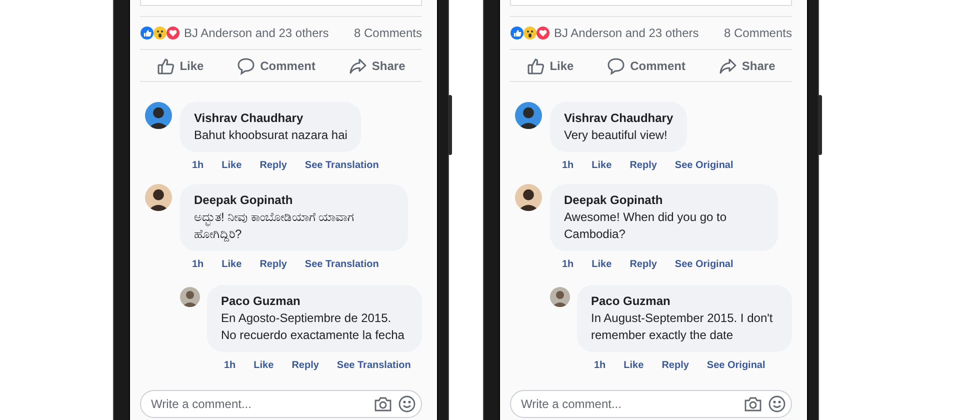 This screenshot has height=420, width=960. What do you see at coordinates (646, 226) in the screenshot?
I see `comment-text: Awesome! When did you go to Cambodia?` at bounding box center [646, 226].